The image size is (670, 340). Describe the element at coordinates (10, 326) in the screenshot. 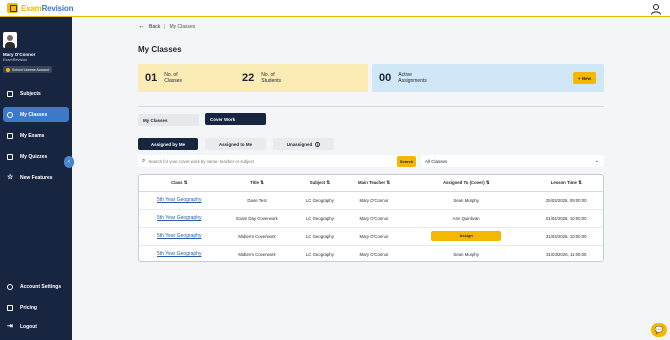

I see `logout-icon: ⇥` at that location.